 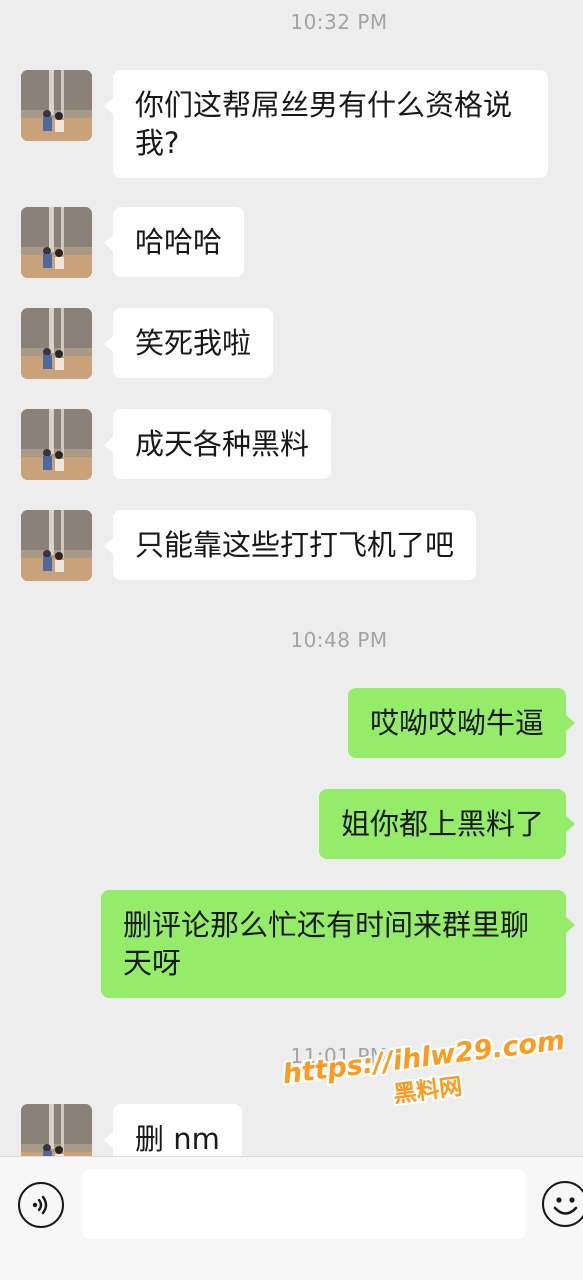 I want to click on input-bar, so click(x=291, y=1218).